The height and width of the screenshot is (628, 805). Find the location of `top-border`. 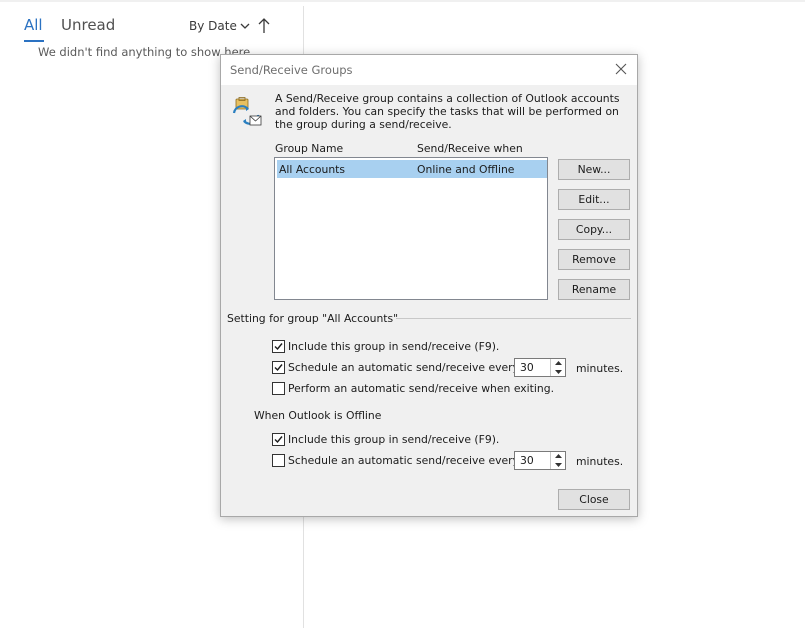

top-border is located at coordinates (402, 1).